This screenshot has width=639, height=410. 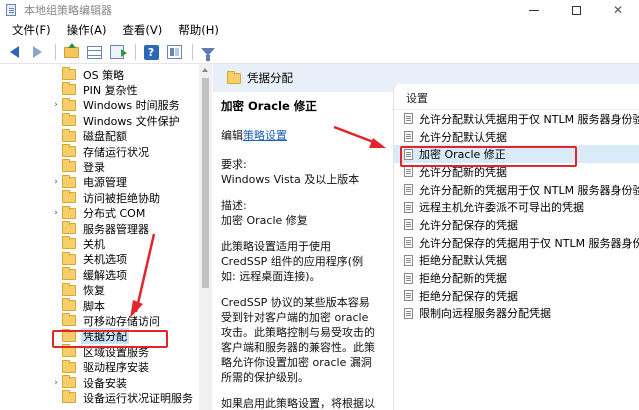 I want to click on setting-row: 加密 Oracle 修正, so click(x=516, y=154).